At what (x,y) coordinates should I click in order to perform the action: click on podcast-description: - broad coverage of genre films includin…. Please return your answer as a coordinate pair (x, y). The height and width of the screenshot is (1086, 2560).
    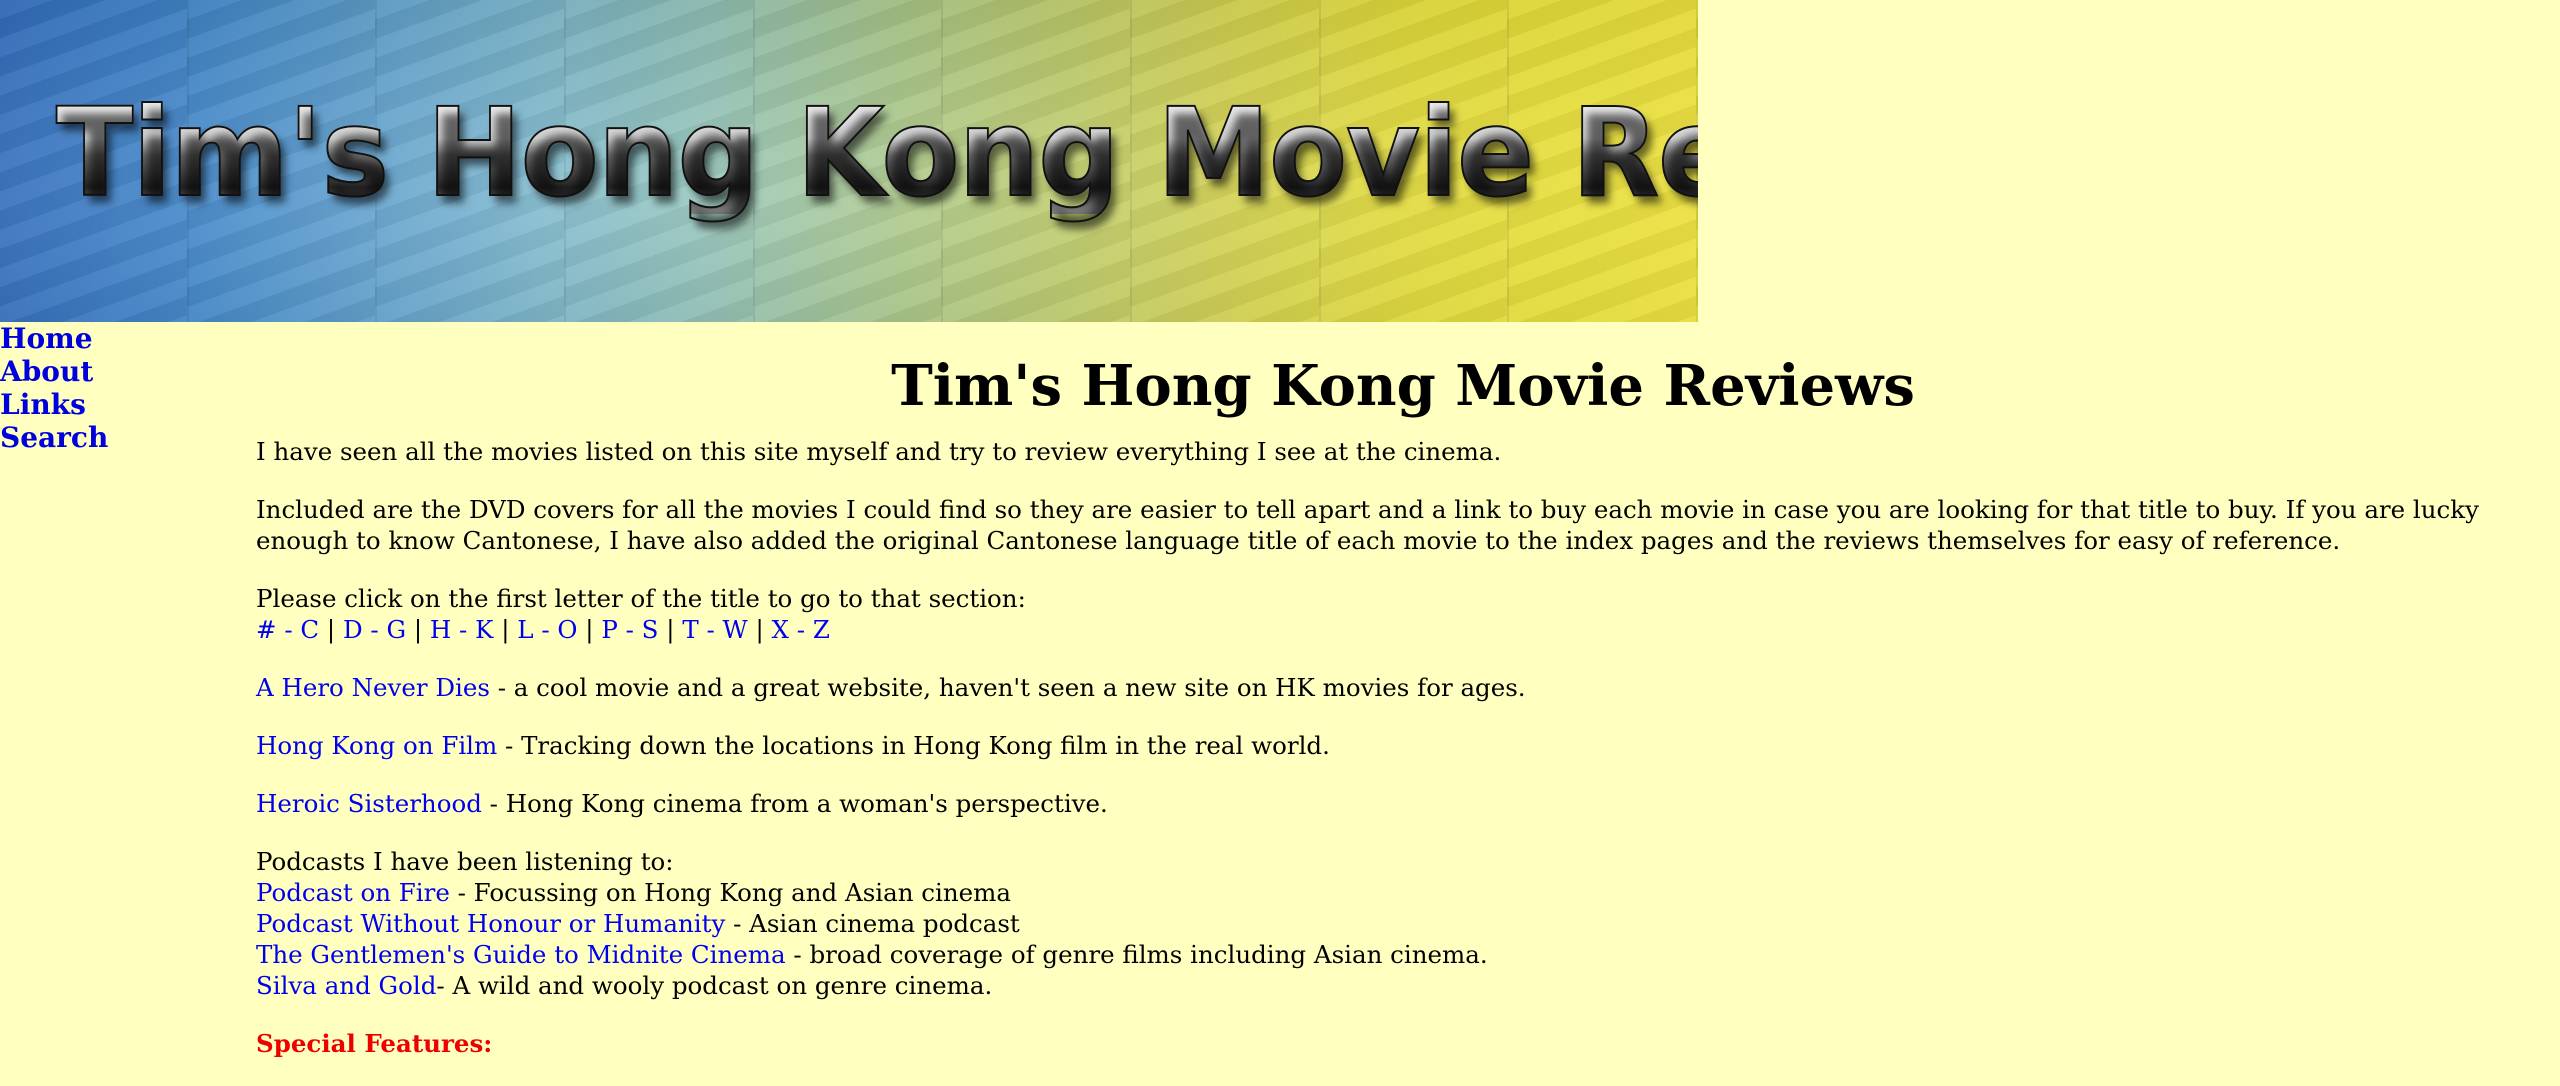
    Looking at the image, I should click on (1136, 954).